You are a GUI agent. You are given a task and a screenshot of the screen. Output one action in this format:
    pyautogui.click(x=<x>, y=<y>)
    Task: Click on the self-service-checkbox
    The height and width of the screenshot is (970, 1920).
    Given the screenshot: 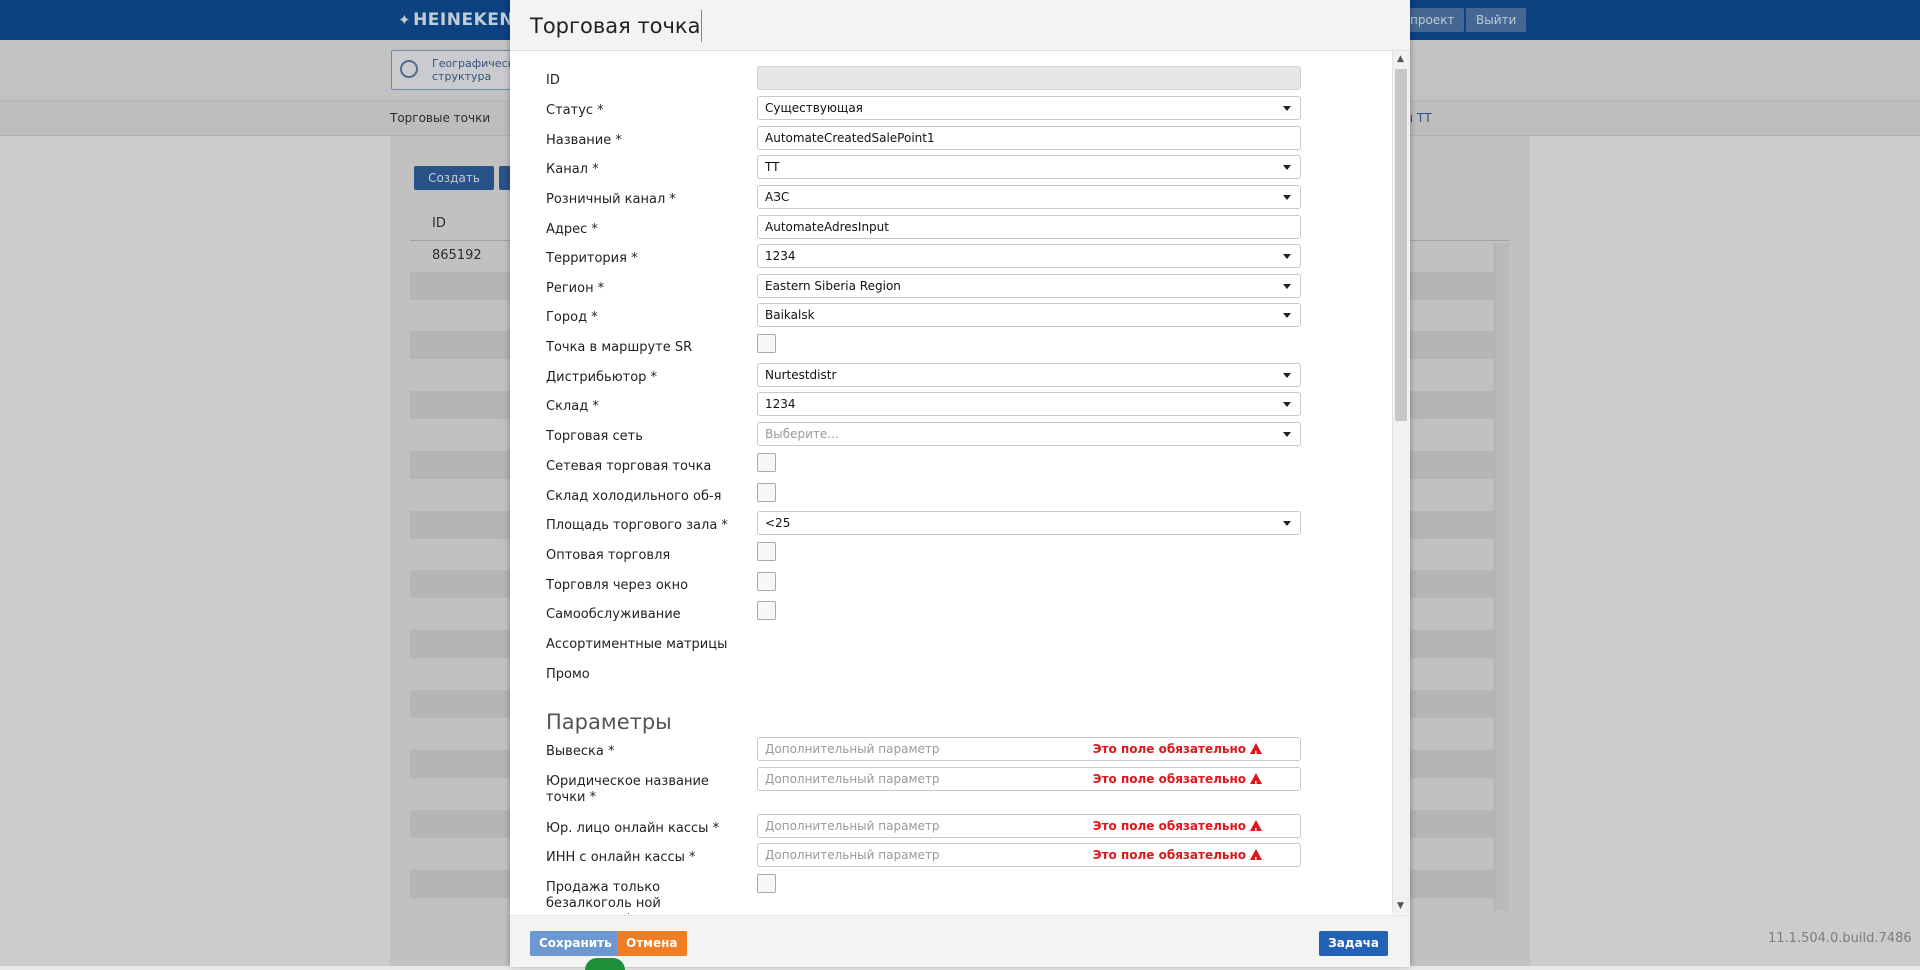 What is the action you would take?
    pyautogui.click(x=766, y=610)
    